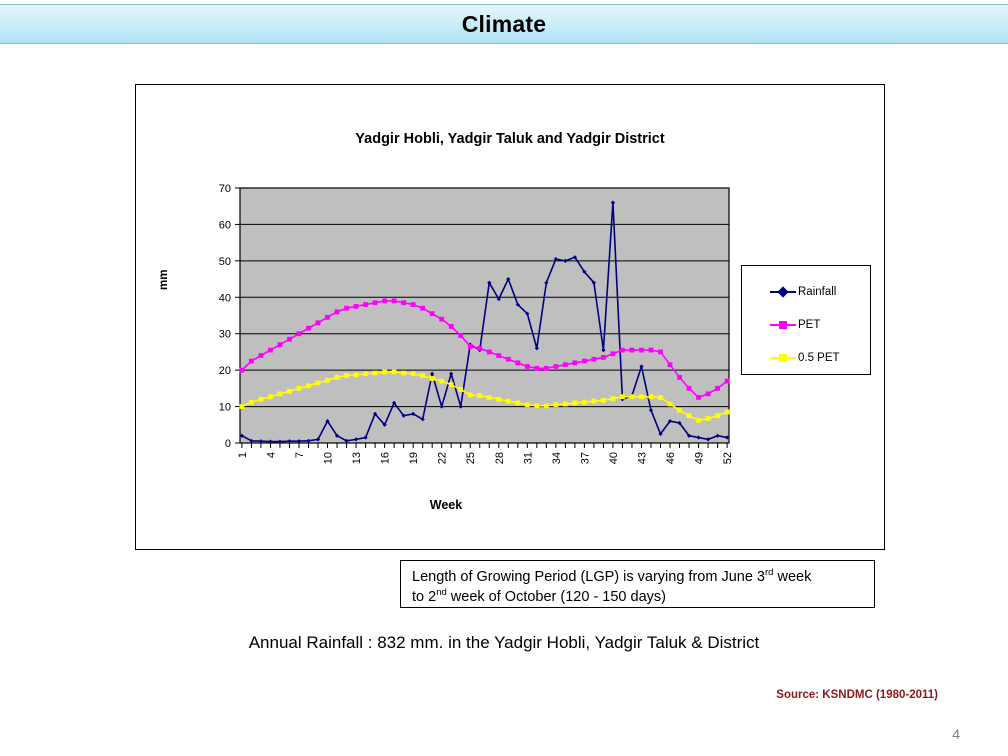 The height and width of the screenshot is (756, 1008). Describe the element at coordinates (728, 458) in the screenshot. I see `svg-text: 52` at that location.